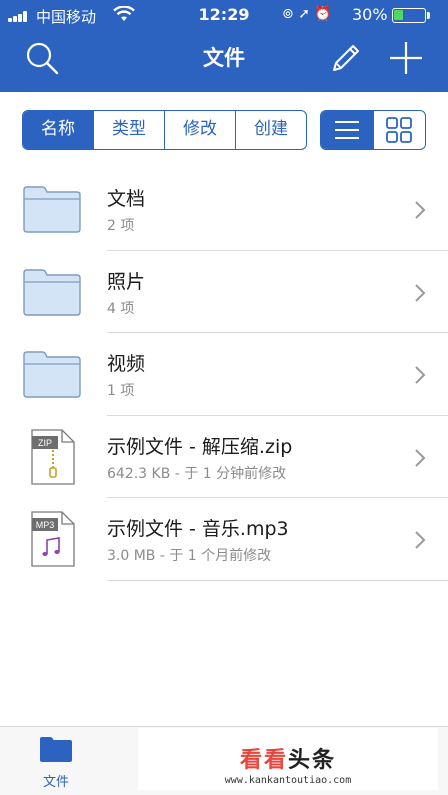  I want to click on lock-rotation-icon: ⊚, so click(288, 14).